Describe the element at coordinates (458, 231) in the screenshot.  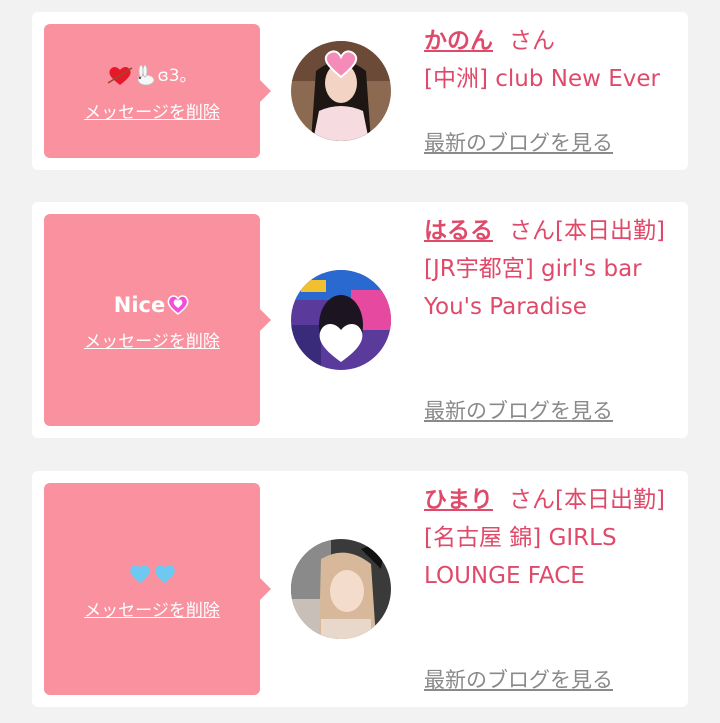
I see `user-name-link: はるる` at that location.